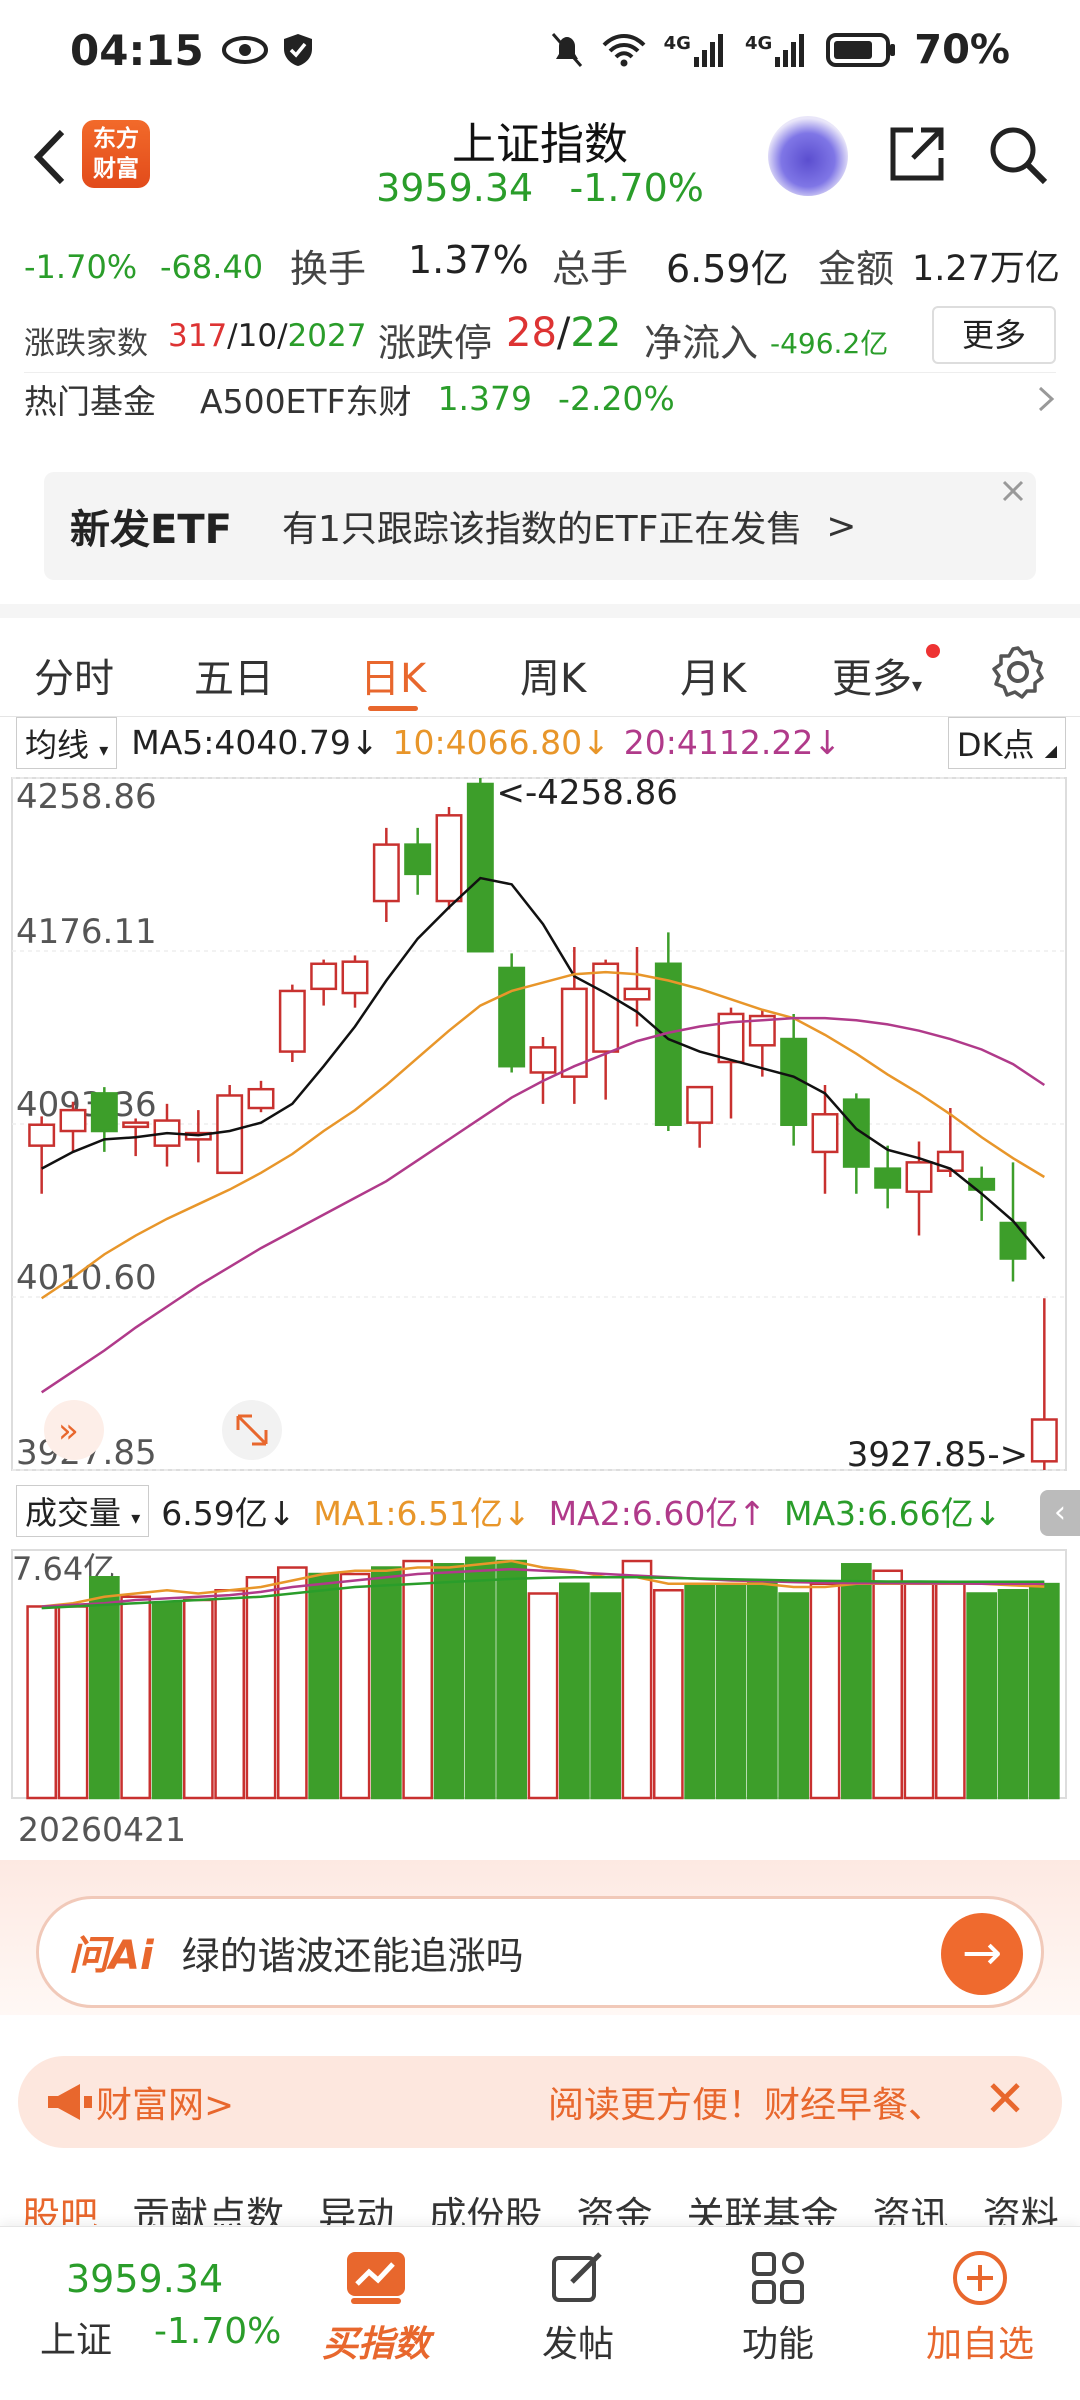 Image resolution: width=1080 pixels, height=2400 pixels. I want to click on nav-index-pct: -1.70%, so click(218, 2331).